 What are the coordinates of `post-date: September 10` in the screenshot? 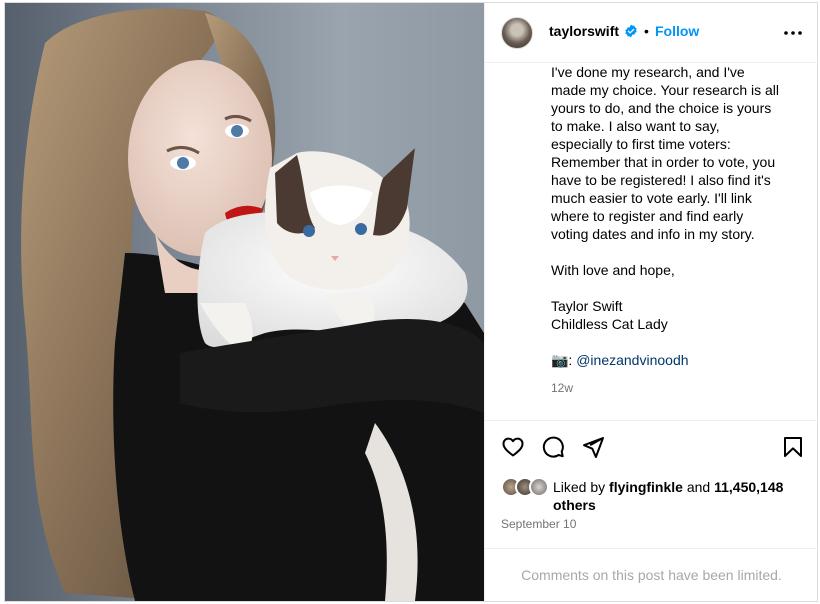 It's located at (538, 524).